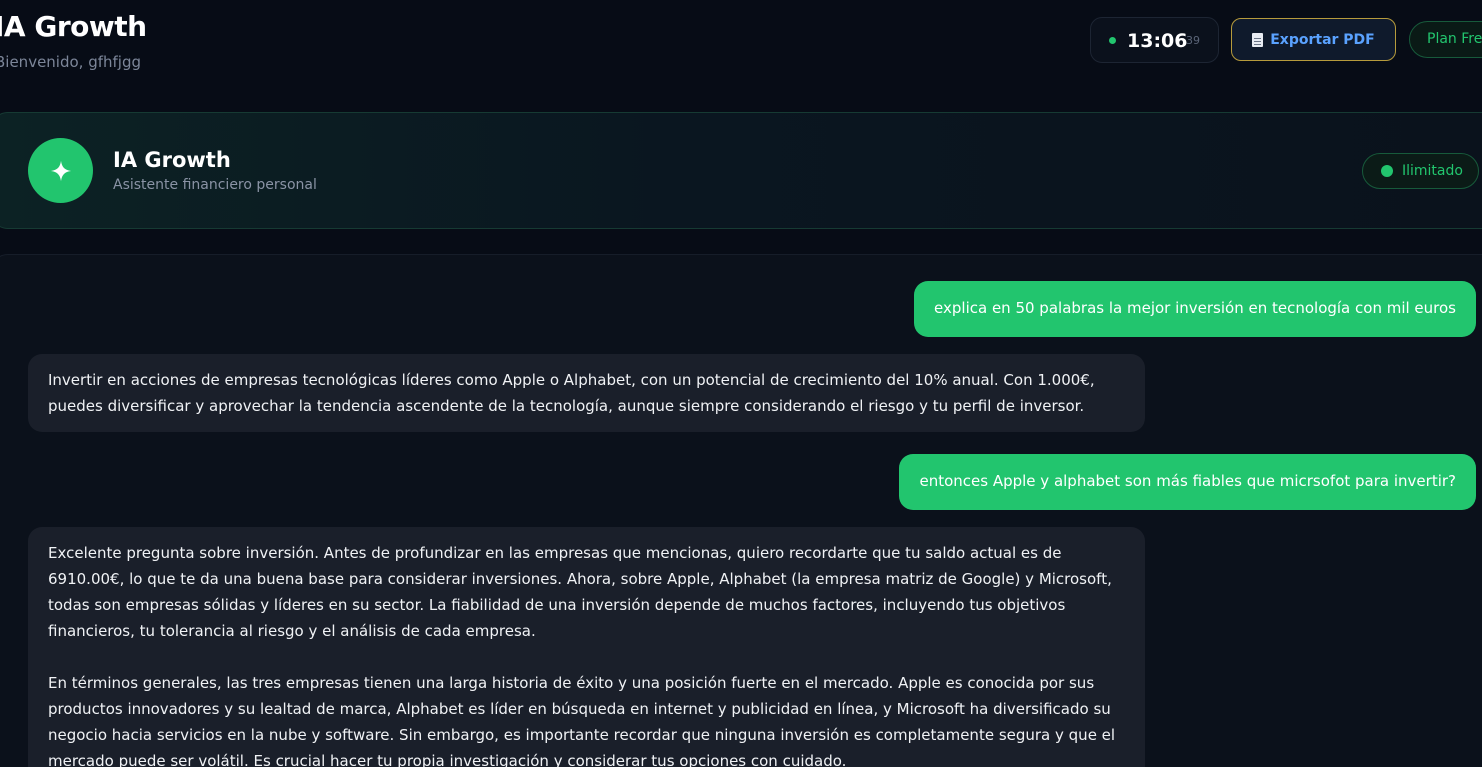 This screenshot has height=767, width=1482. I want to click on clock-widget: 13:06 39, so click(1154, 40).